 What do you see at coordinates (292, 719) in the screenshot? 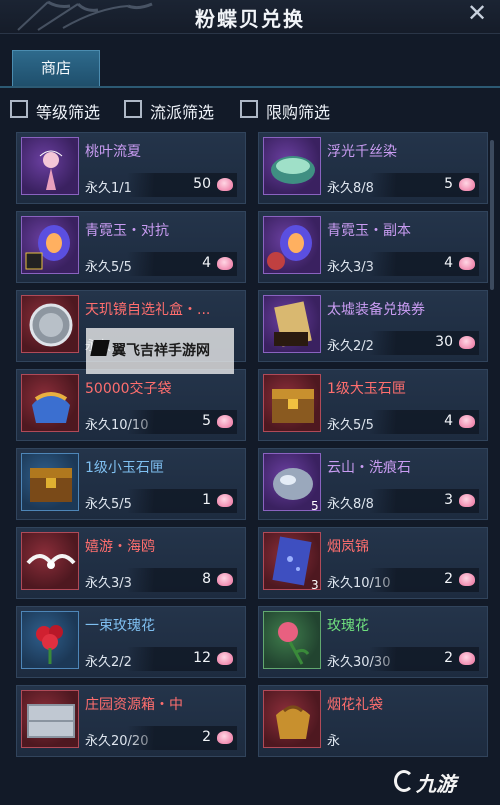
I see `firework-bag-icon` at bounding box center [292, 719].